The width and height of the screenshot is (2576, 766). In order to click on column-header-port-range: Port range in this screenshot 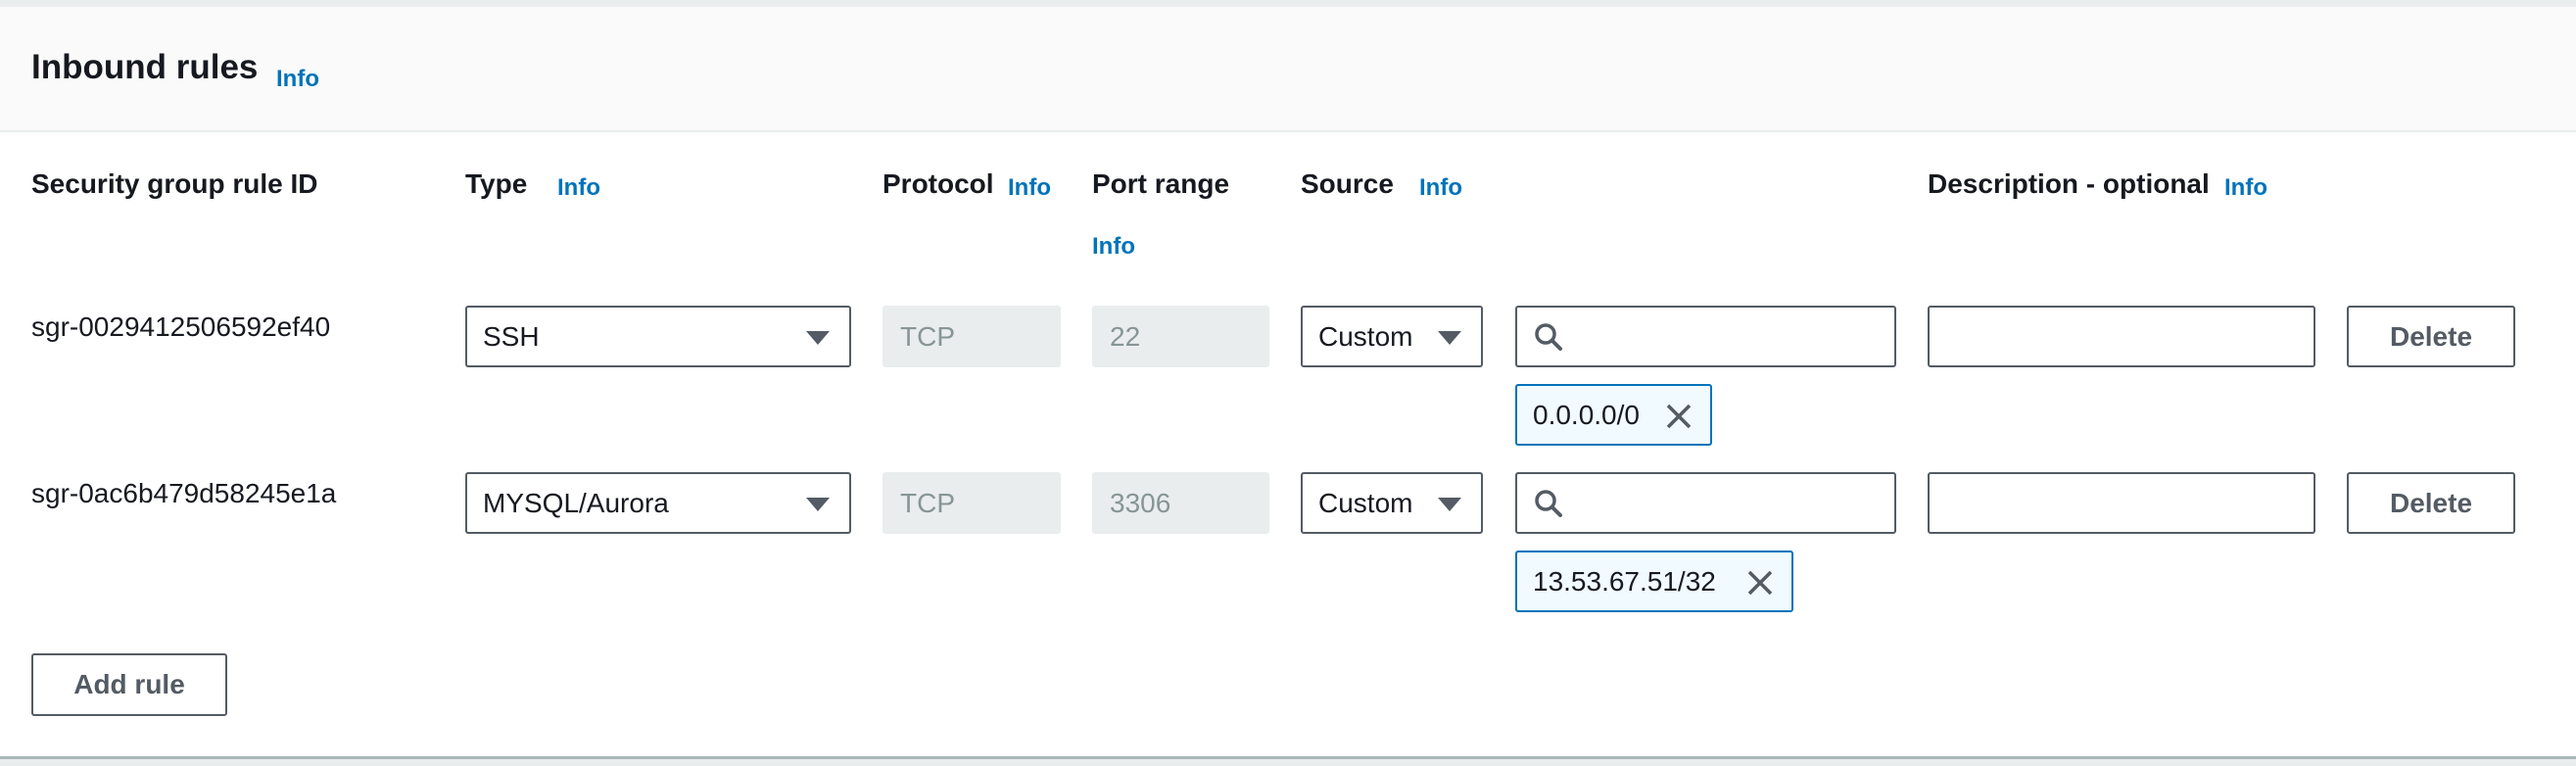, I will do `click(1161, 184)`.